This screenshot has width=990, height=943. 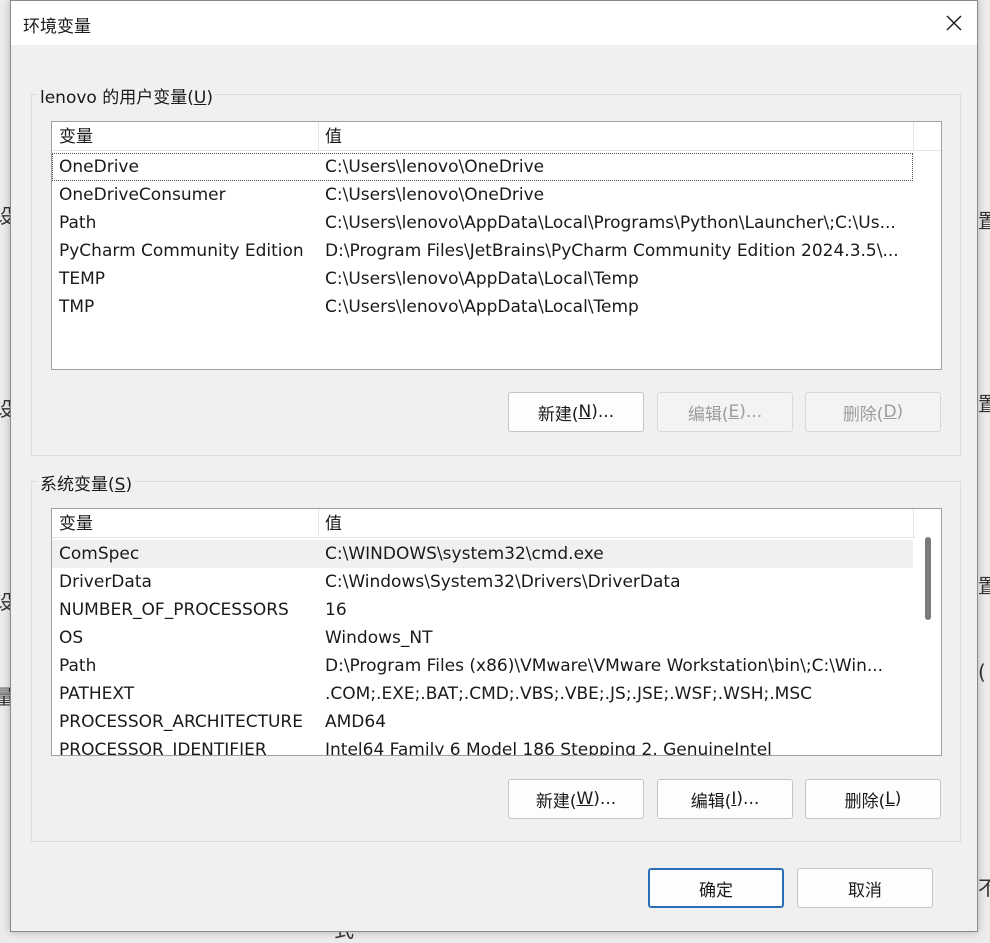 What do you see at coordinates (86, 482) in the screenshot?
I see `system-variables-label: 系统变量(S)` at bounding box center [86, 482].